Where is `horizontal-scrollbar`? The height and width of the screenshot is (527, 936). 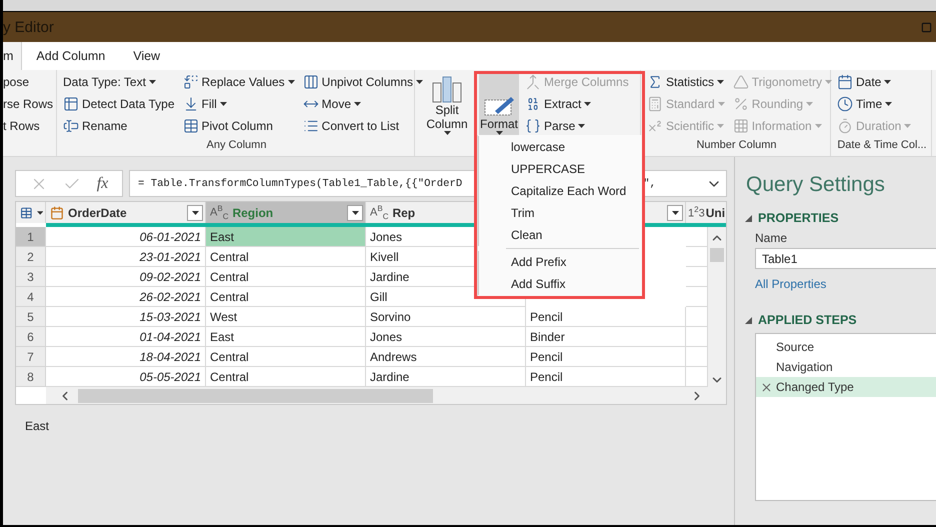 horizontal-scrollbar is located at coordinates (386, 395).